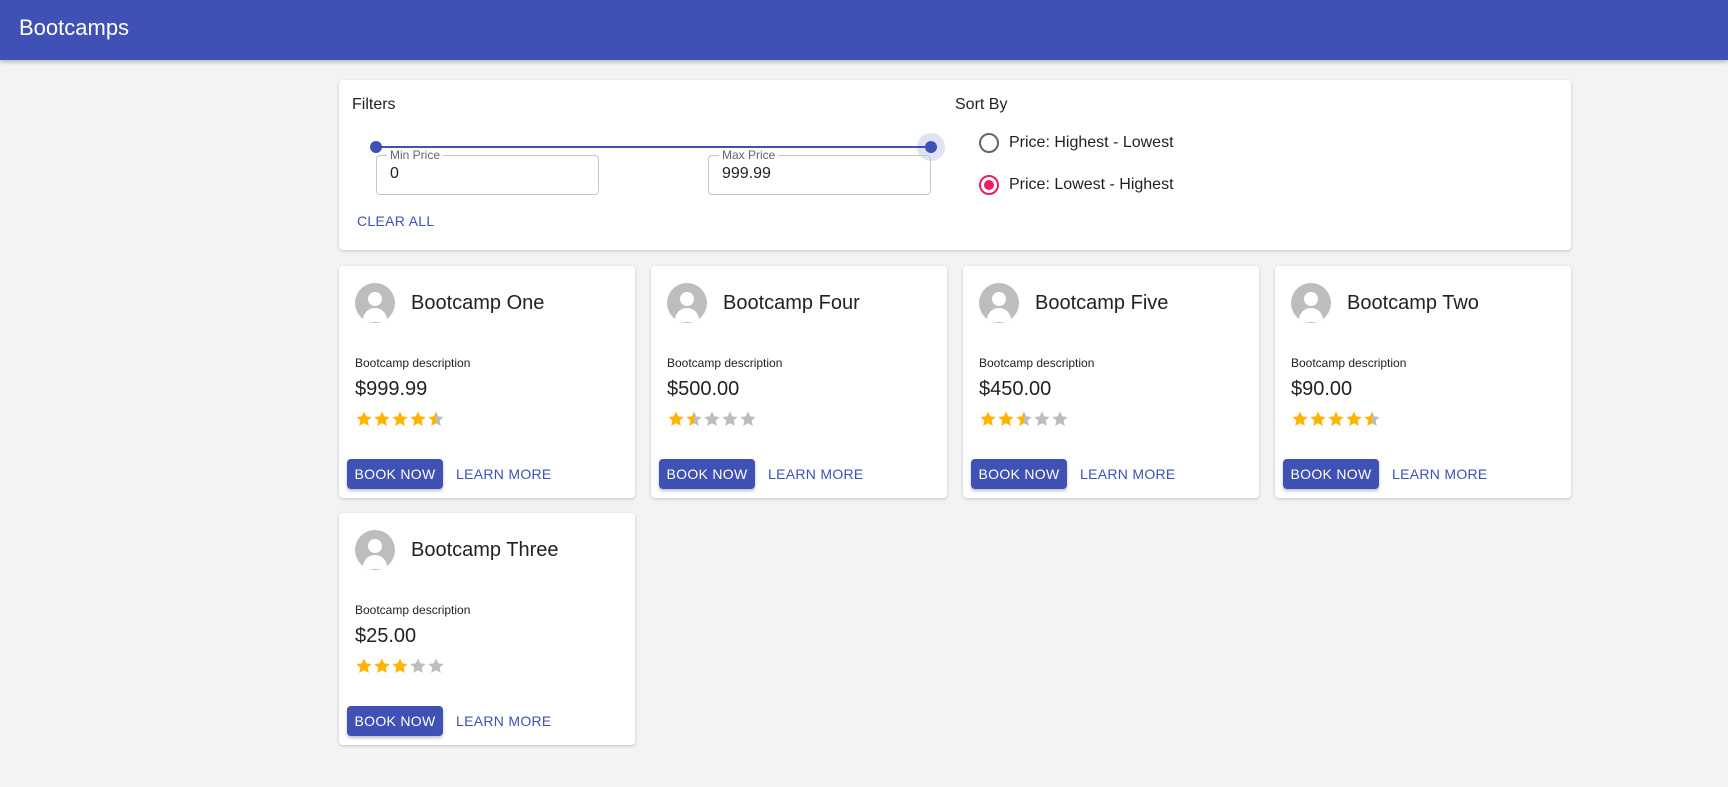  What do you see at coordinates (1091, 184) in the screenshot?
I see `sort-option-label: Price: Lowest - Highest` at bounding box center [1091, 184].